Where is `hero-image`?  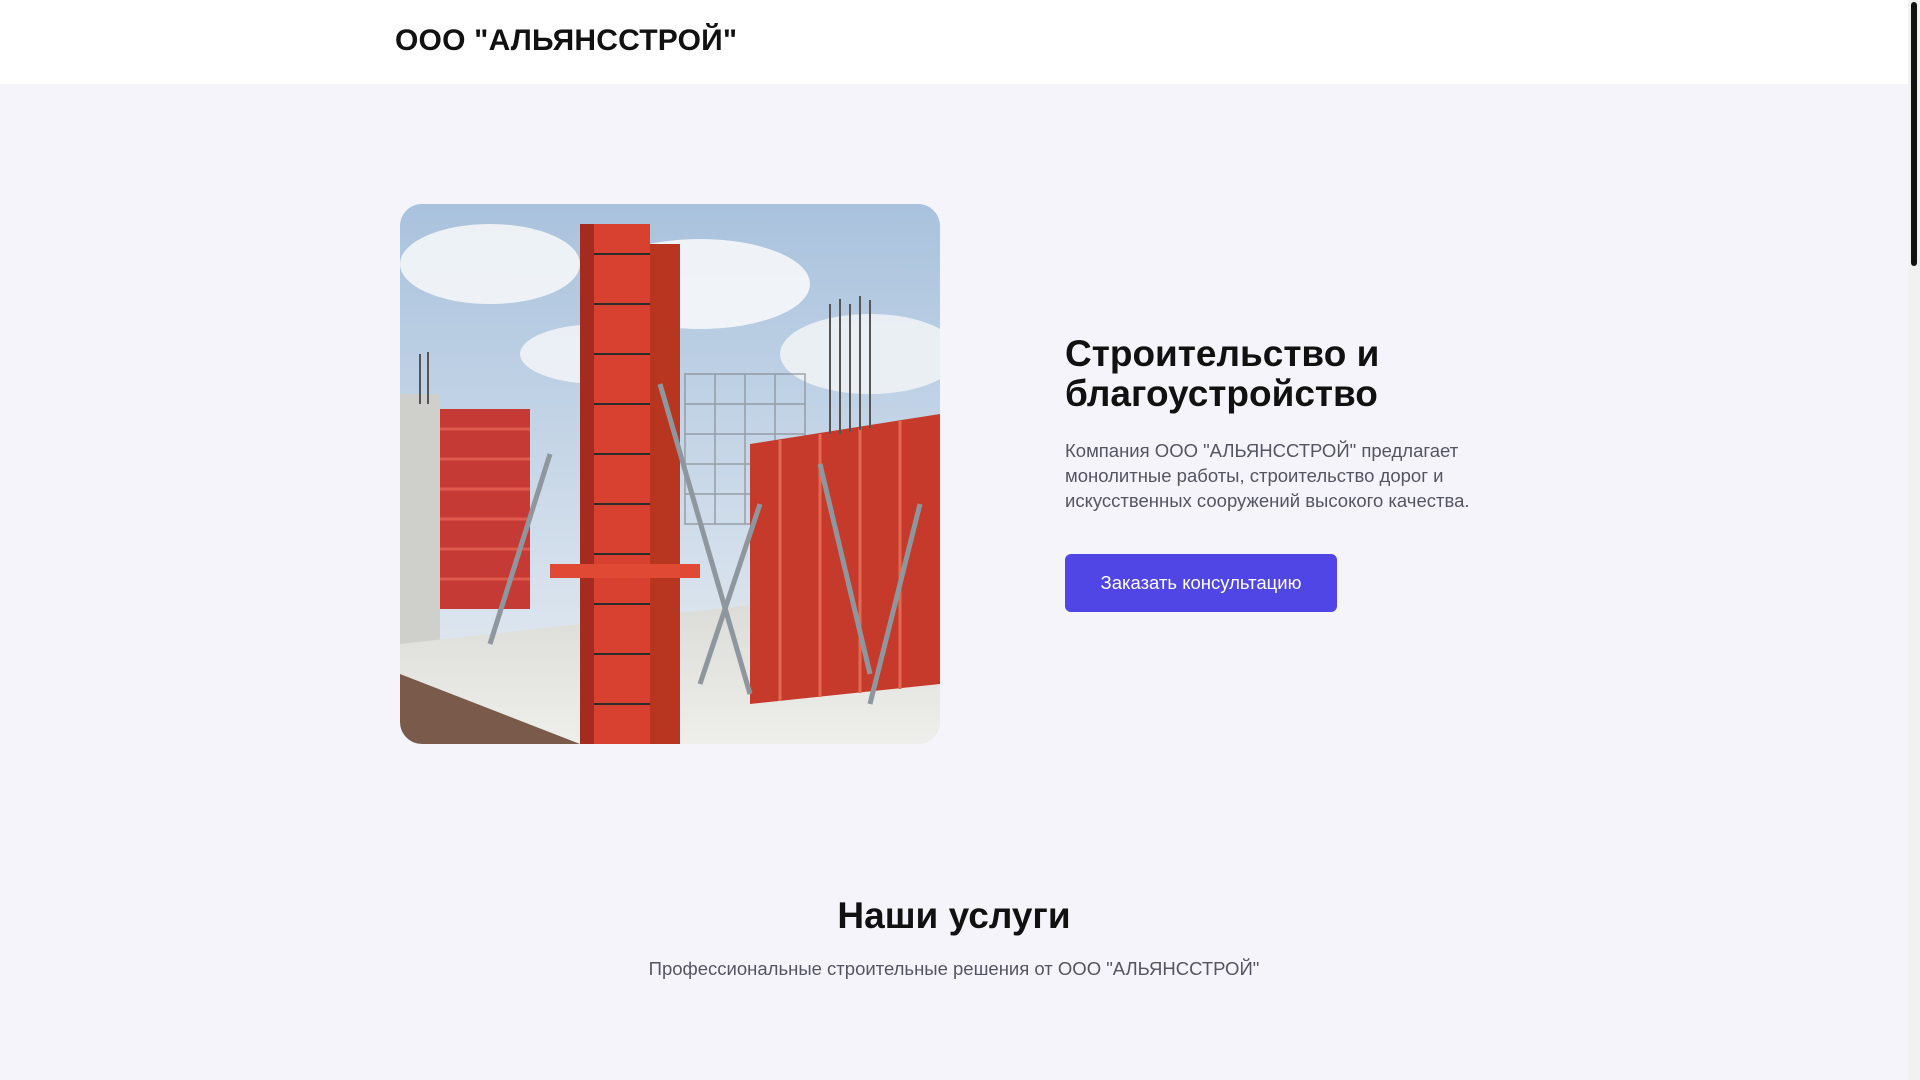
hero-image is located at coordinates (670, 474).